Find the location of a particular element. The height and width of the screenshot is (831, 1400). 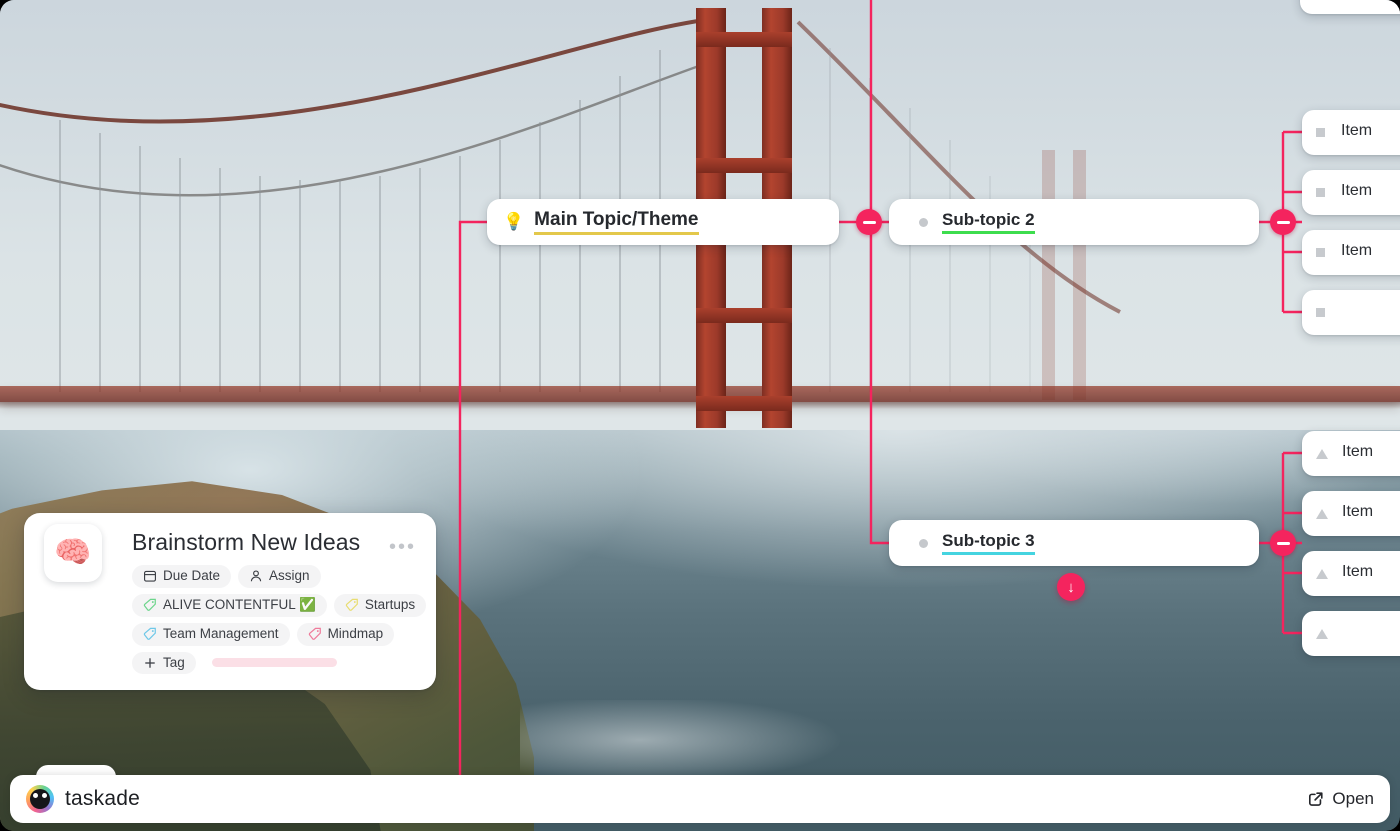

open-label: Open is located at coordinates (1353, 798).